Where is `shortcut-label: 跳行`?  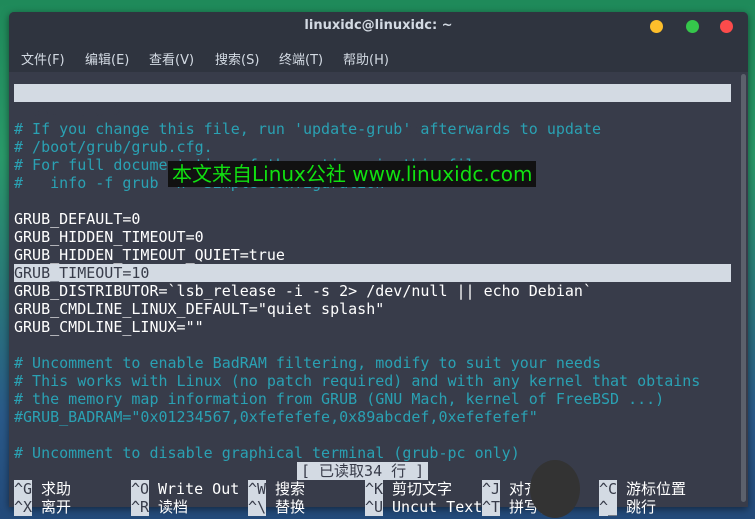 shortcut-label: 跳行 is located at coordinates (641, 507).